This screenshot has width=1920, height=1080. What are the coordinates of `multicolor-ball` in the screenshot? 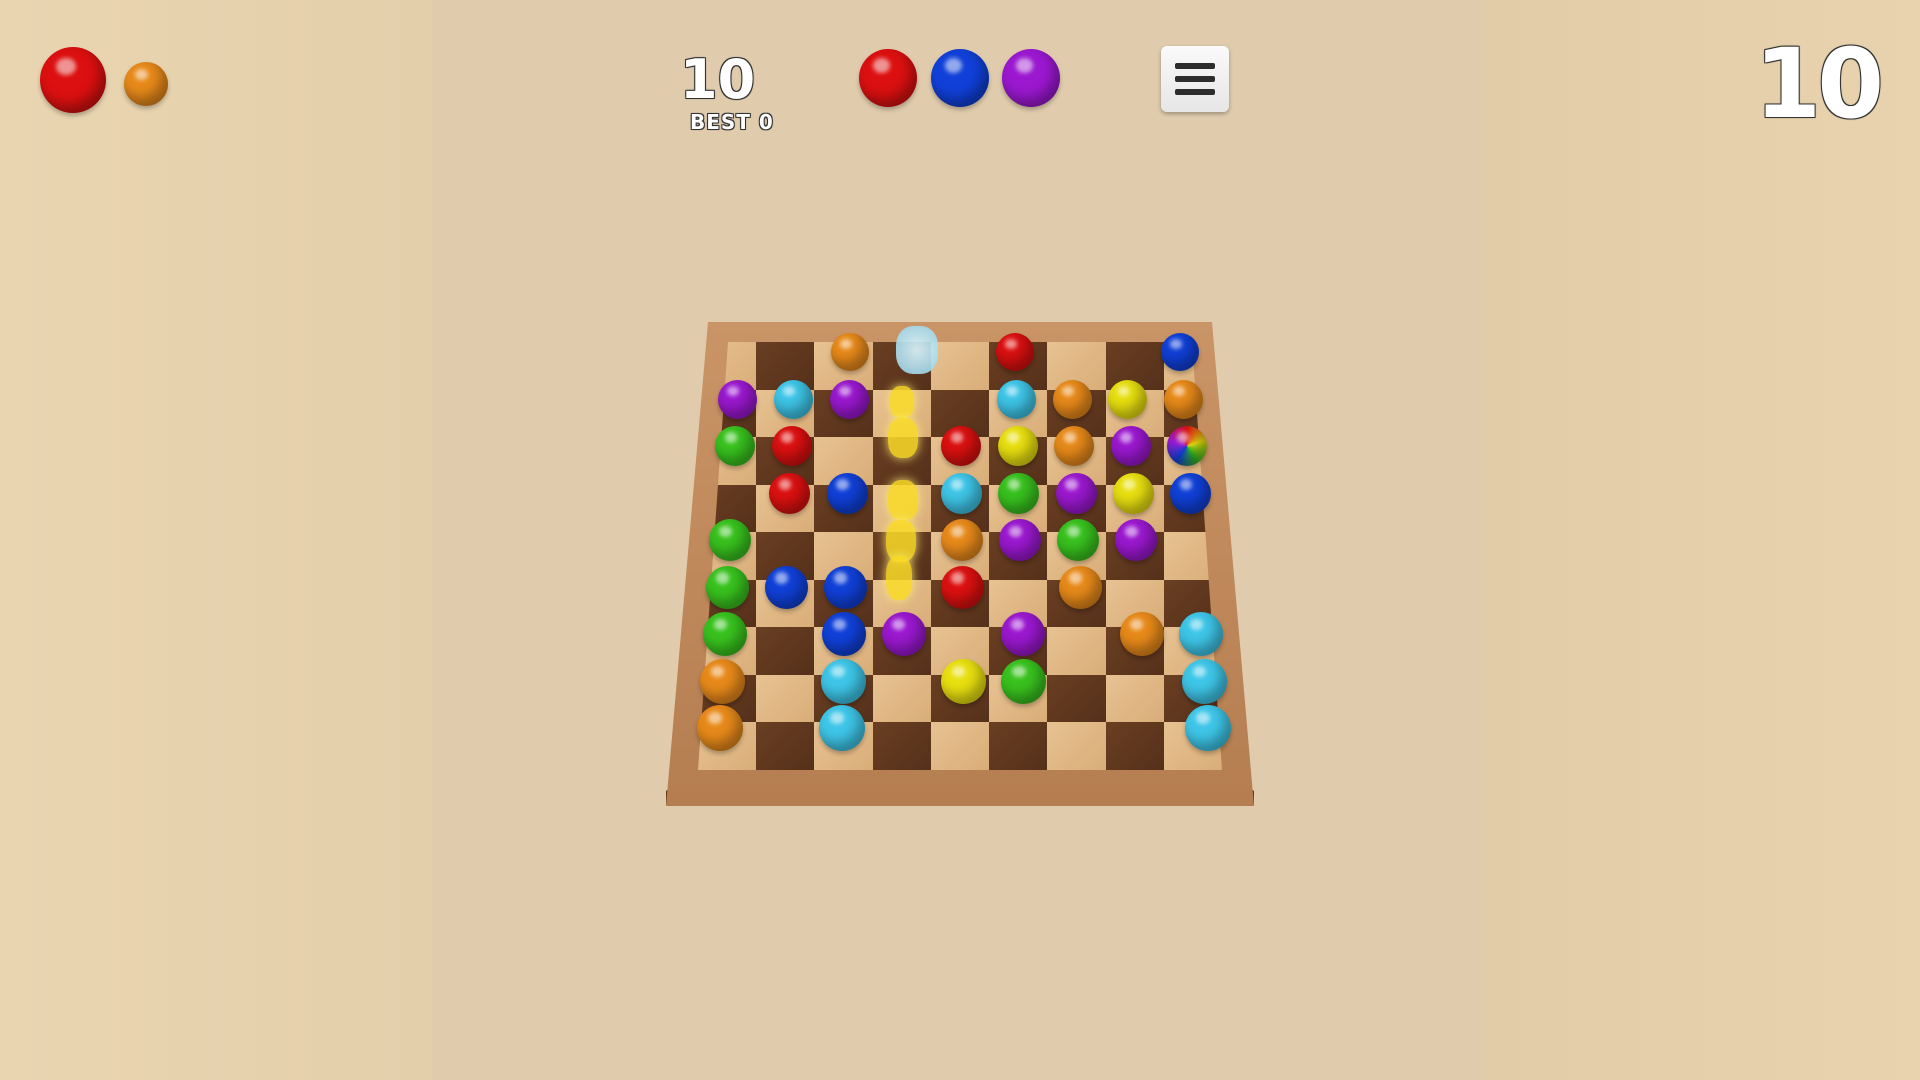 It's located at (1187, 446).